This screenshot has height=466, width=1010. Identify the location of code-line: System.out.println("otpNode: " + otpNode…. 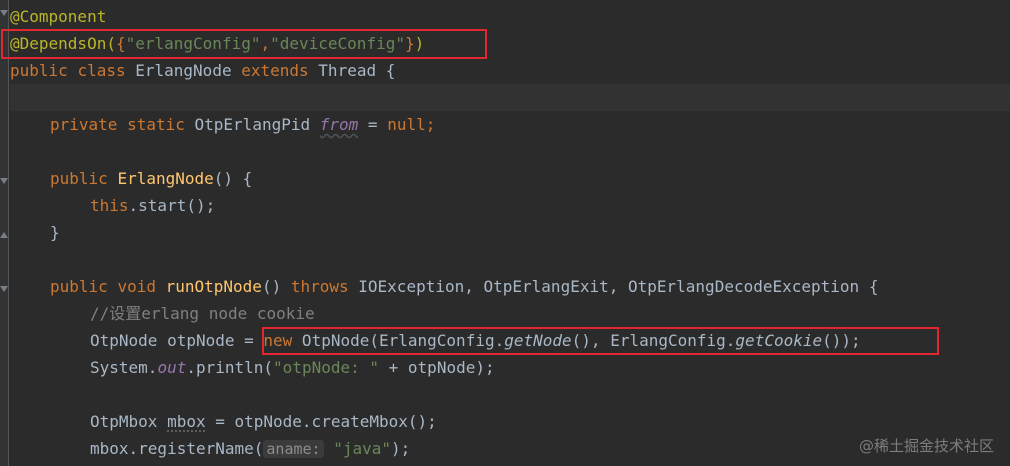
(510, 367).